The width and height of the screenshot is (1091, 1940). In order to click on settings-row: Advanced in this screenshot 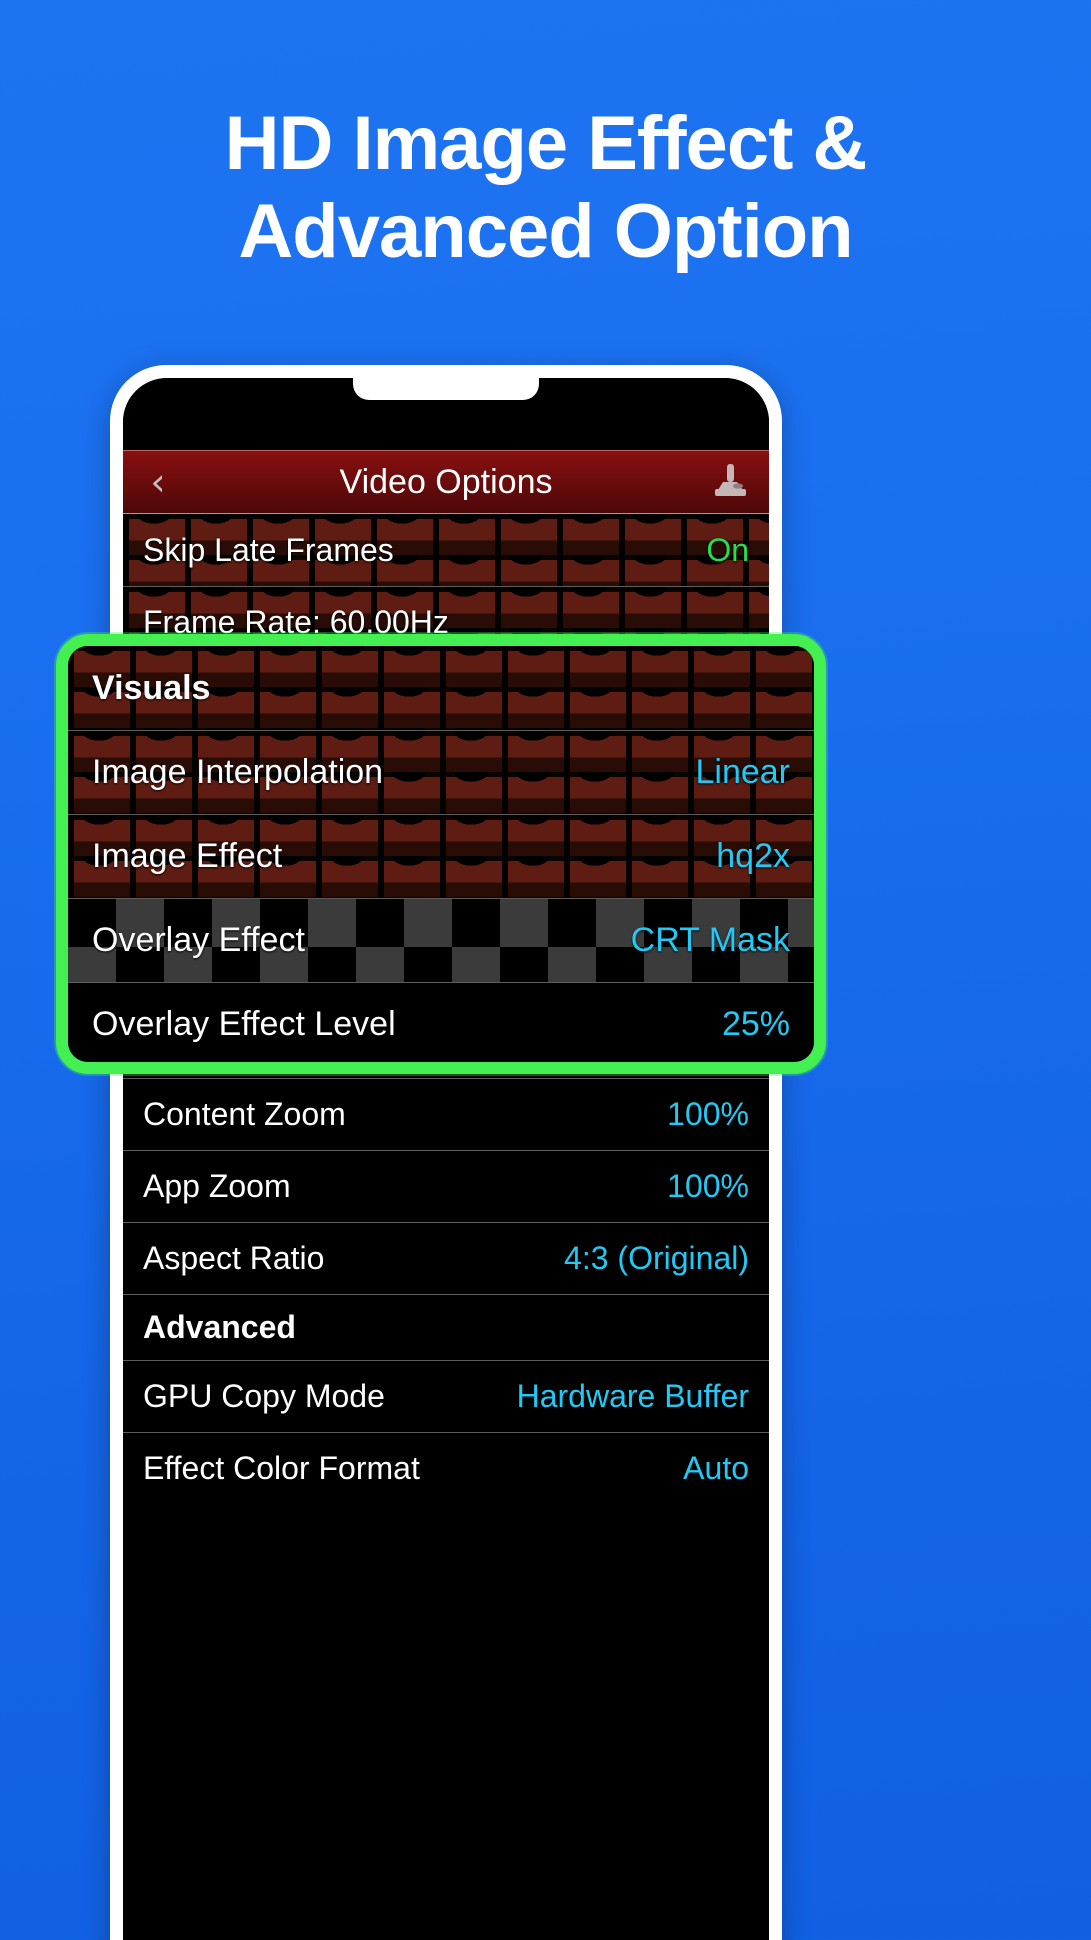, I will do `click(446, 1327)`.